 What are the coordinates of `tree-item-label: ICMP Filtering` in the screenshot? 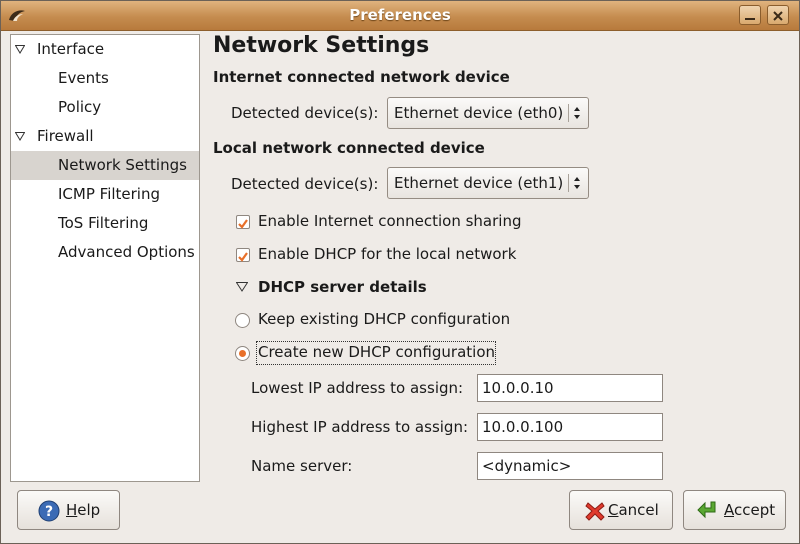 It's located at (109, 194).